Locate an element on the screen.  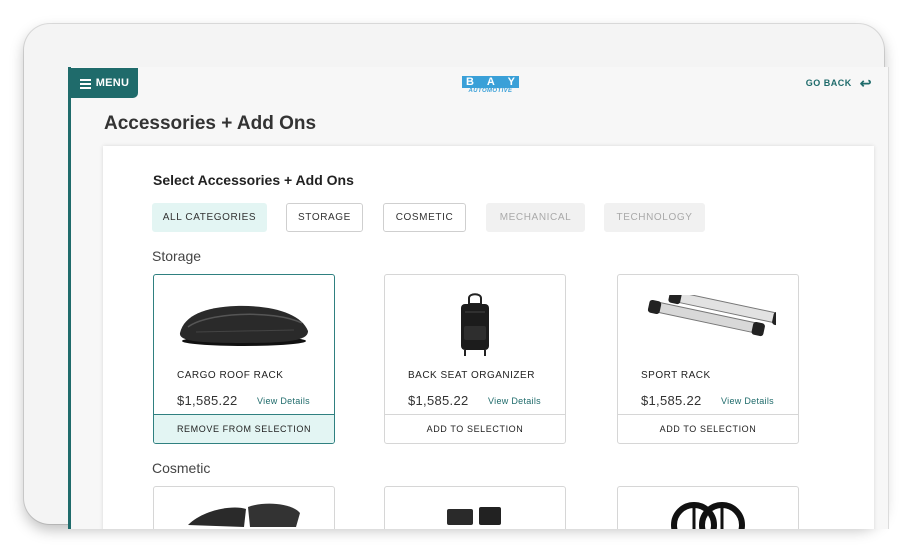
product-card-wheels is located at coordinates (708, 507).